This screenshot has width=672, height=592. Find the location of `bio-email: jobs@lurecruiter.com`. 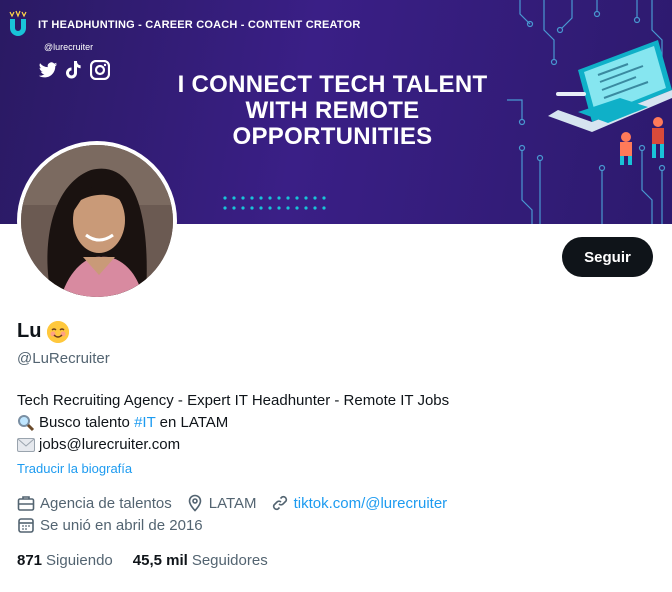

bio-email: jobs@lurecruiter.com is located at coordinates (110, 444).